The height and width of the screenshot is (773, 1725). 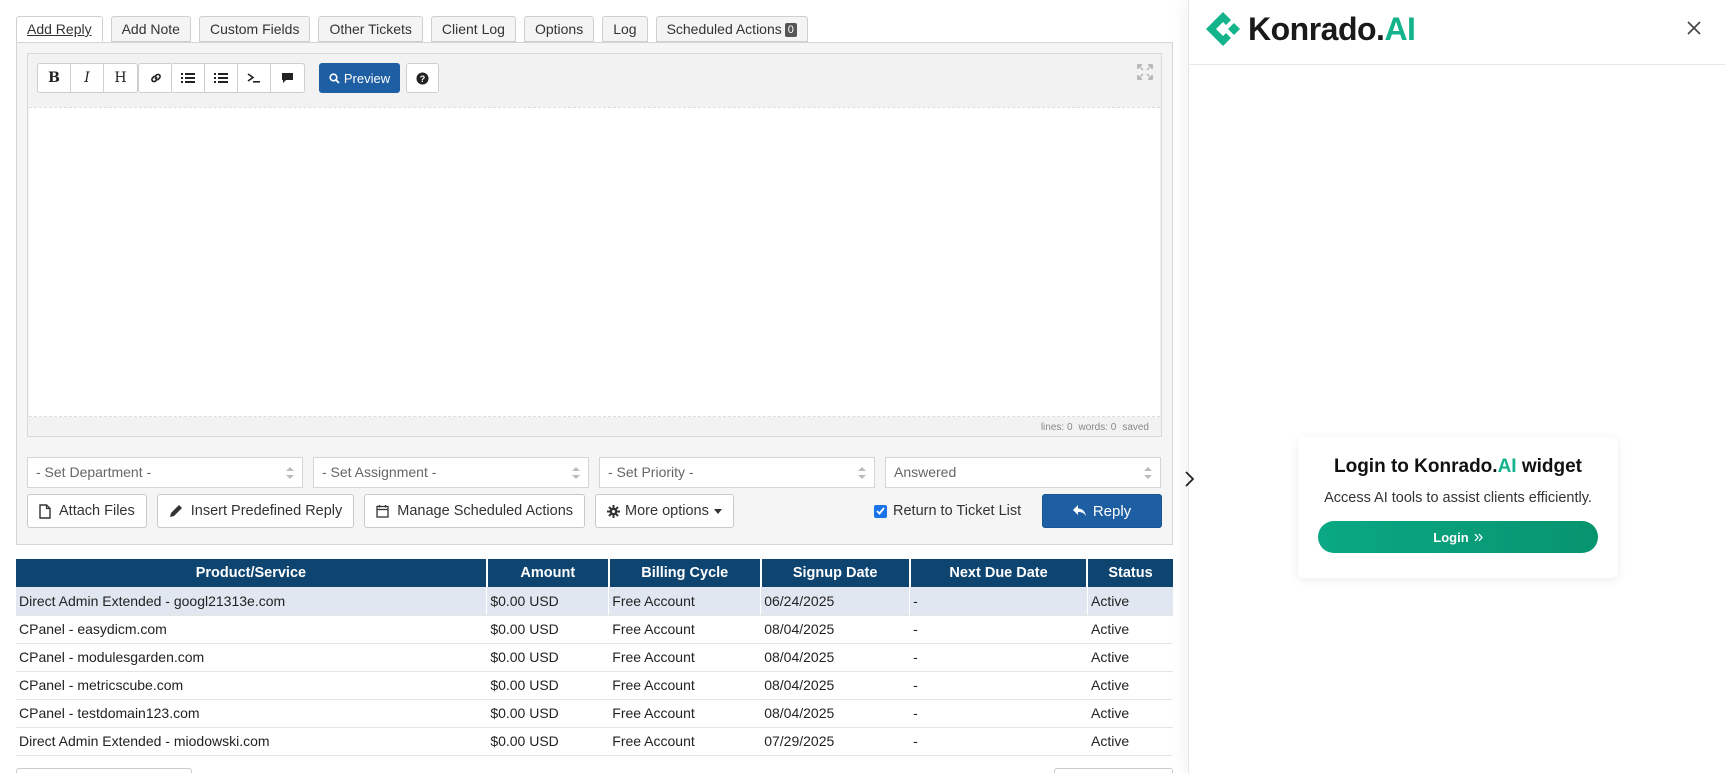 I want to click on service-name: CPanel - testdomain123.com, so click(x=251, y=713).